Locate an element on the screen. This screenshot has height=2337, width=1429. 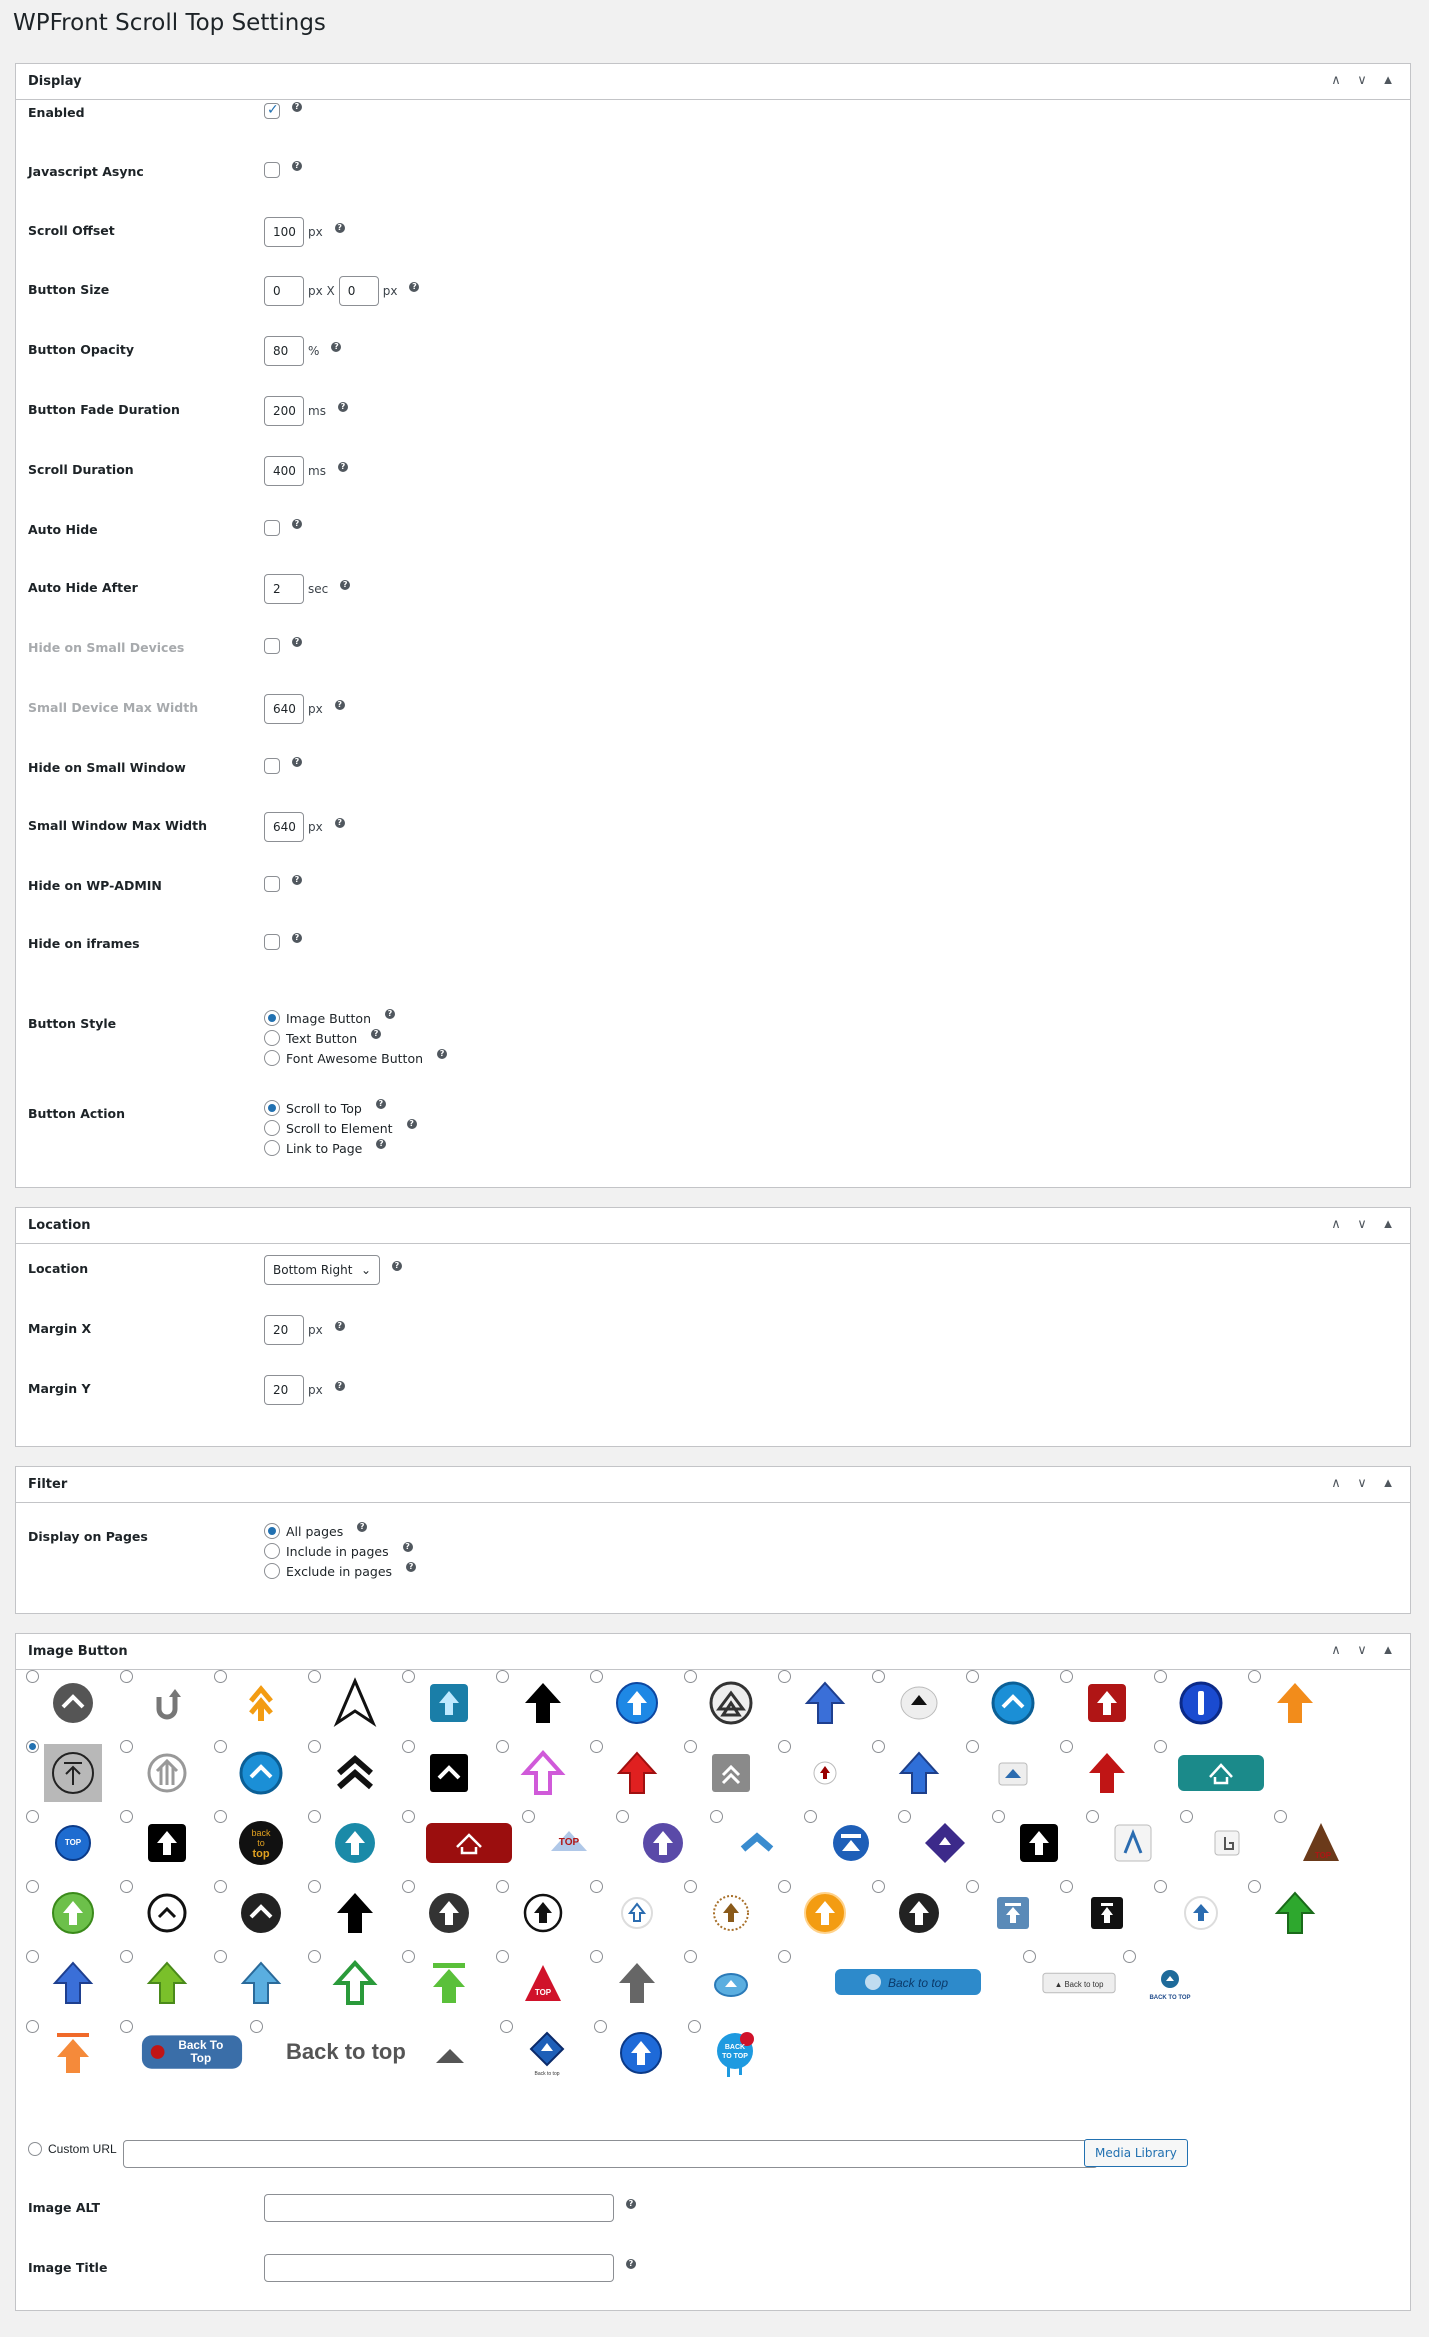
radio-option: Image Button? is located at coordinates (355, 1017).